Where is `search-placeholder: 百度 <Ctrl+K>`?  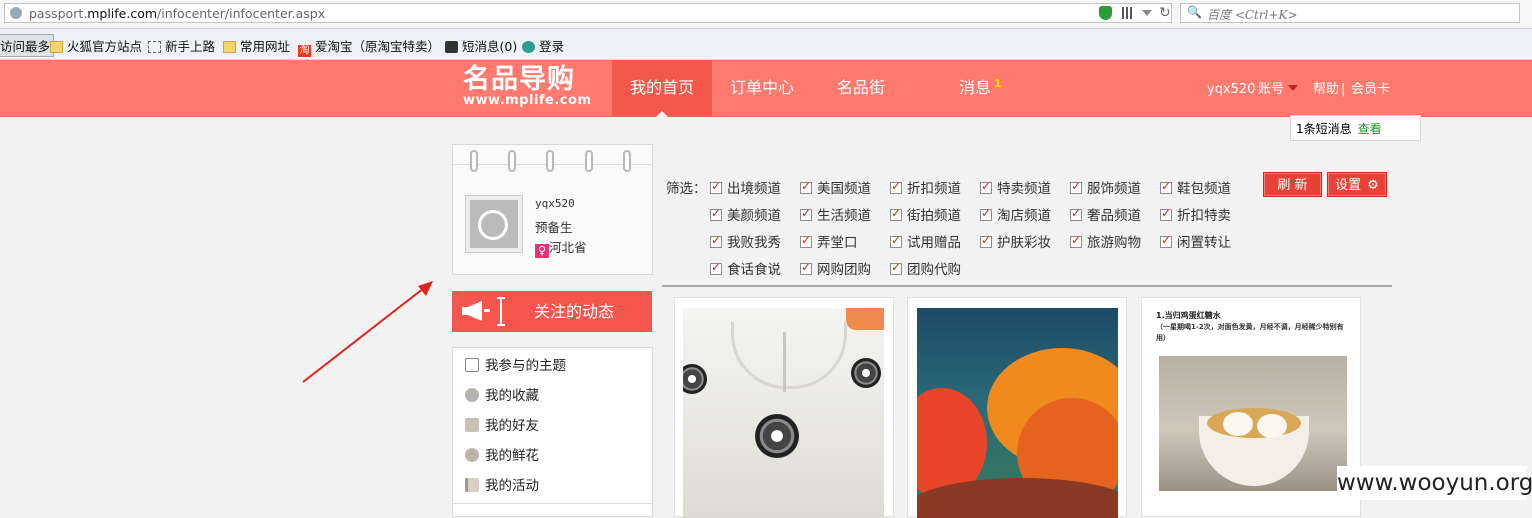
search-placeholder: 百度 <Ctrl+K> is located at coordinates (1252, 15).